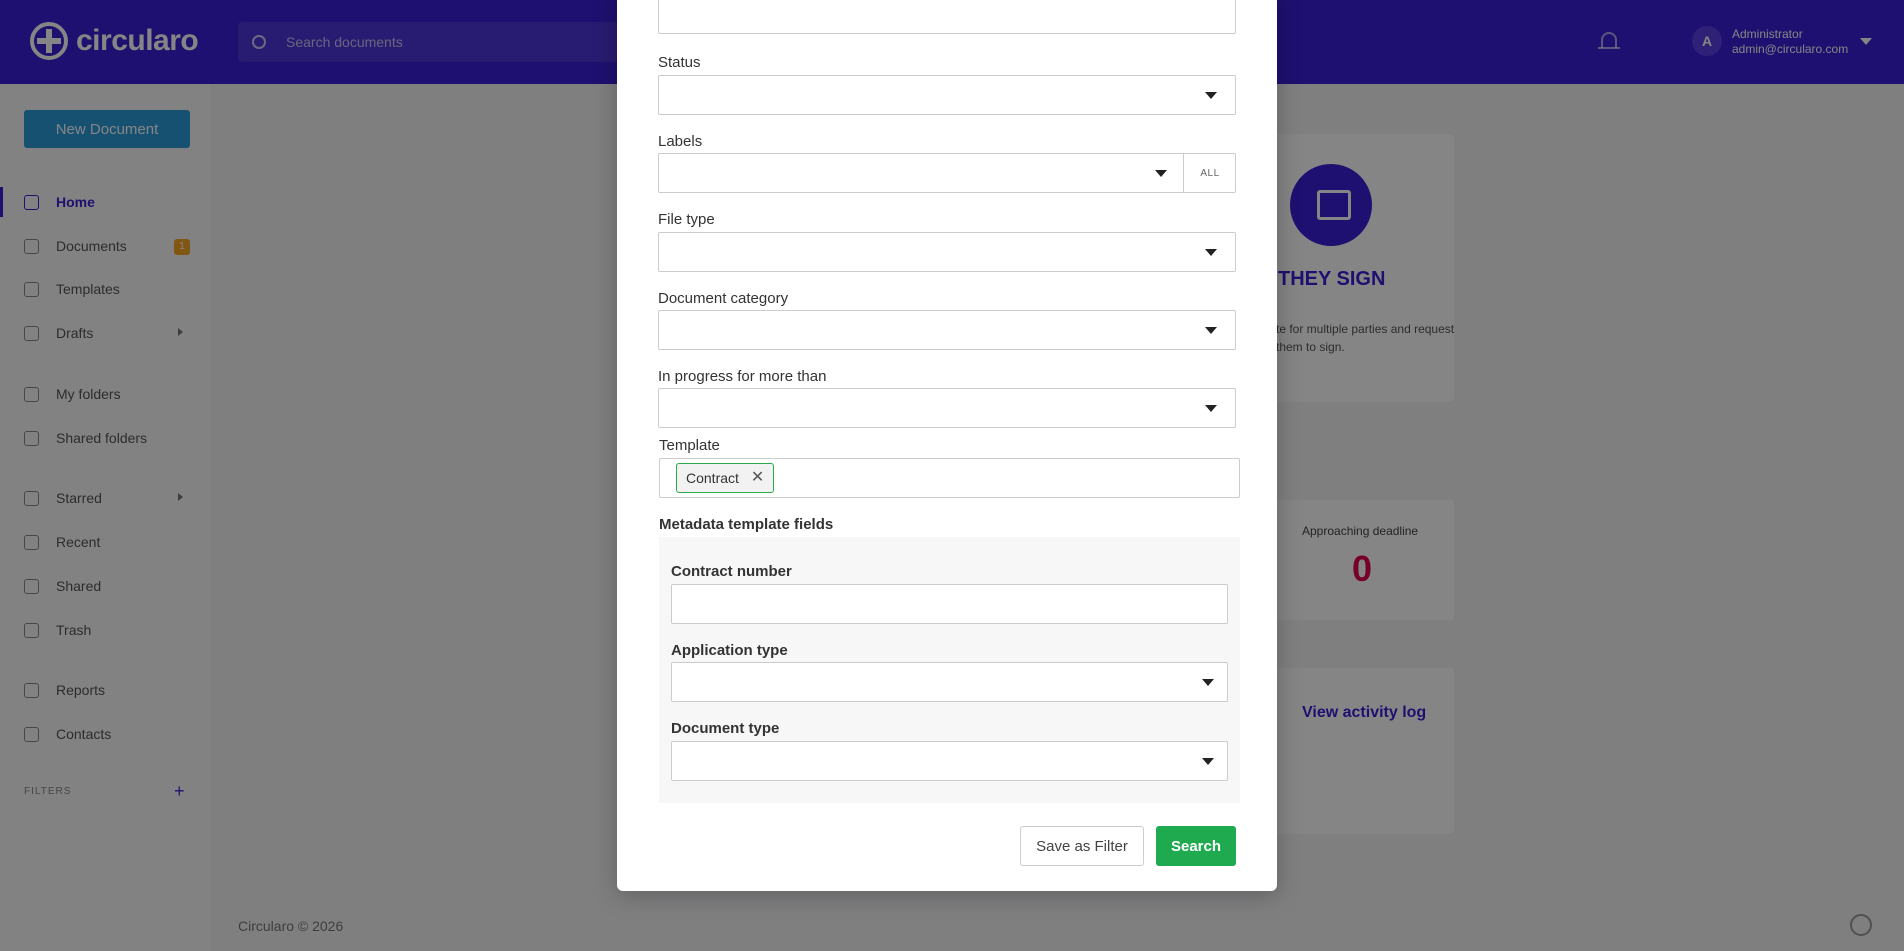 This screenshot has height=951, width=1904. I want to click on metadata-heading: Metadata template fields, so click(746, 524).